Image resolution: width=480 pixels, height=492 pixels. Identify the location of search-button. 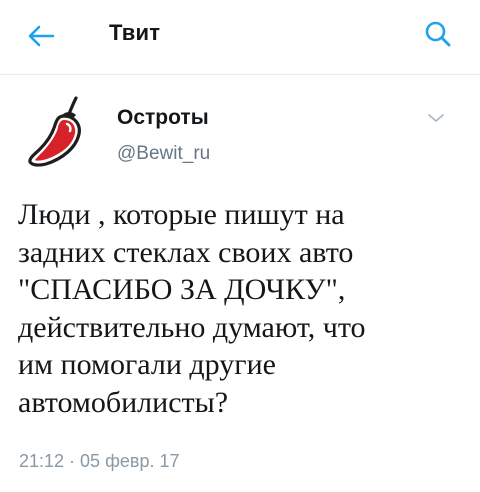
(438, 34).